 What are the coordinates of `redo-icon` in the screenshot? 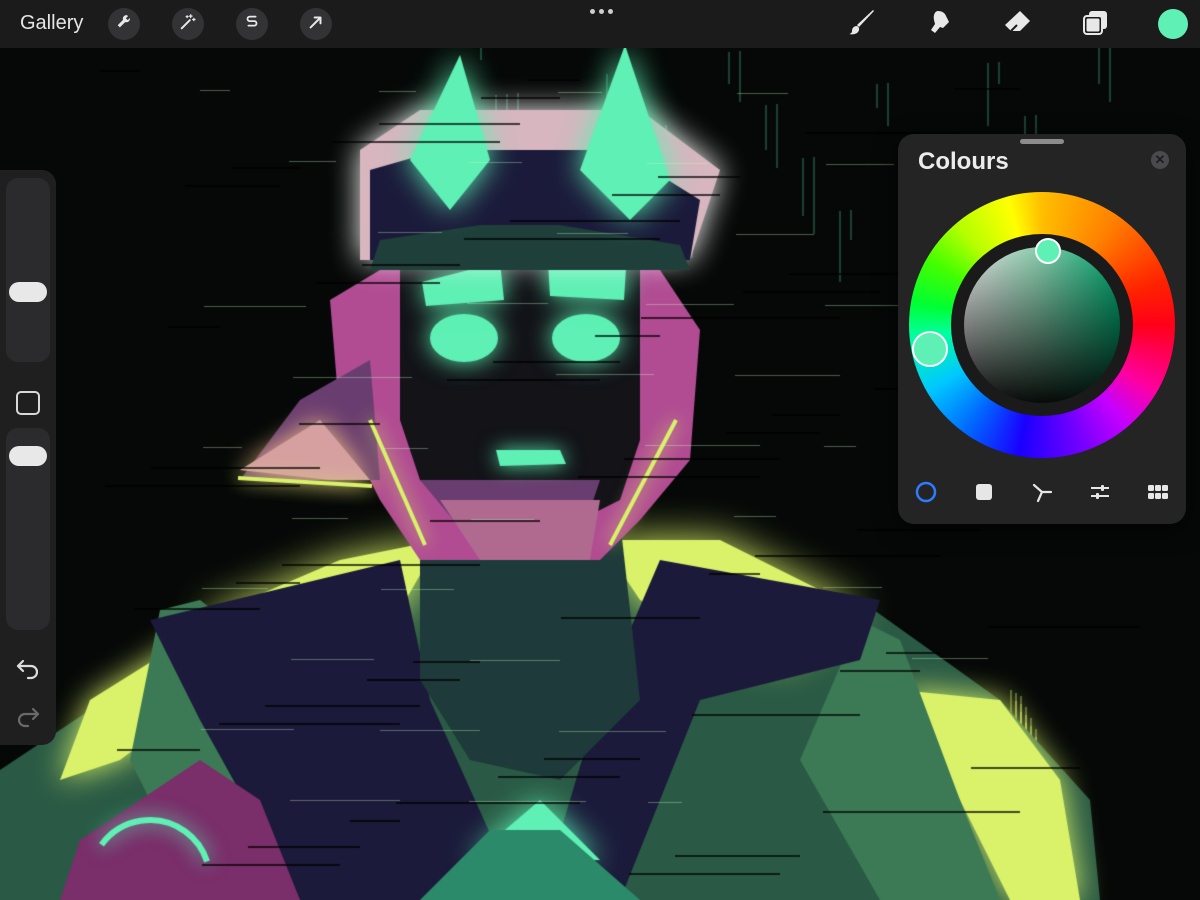 It's located at (28, 720).